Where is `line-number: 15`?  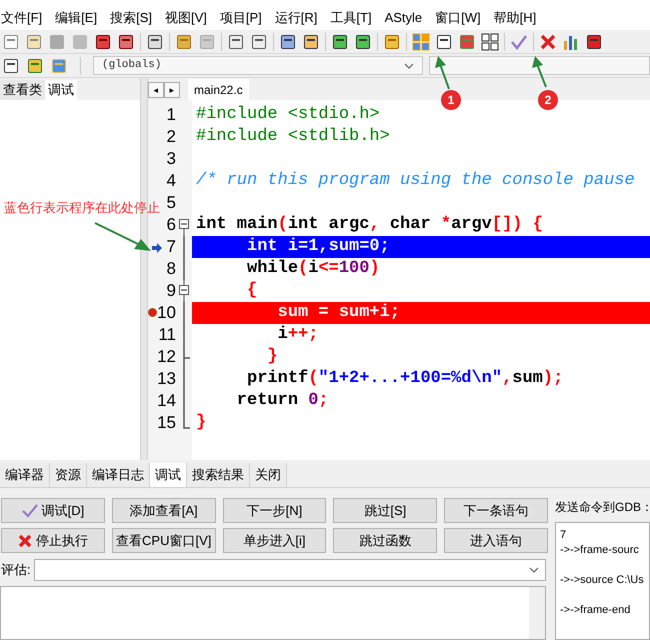 line-number: 15 is located at coordinates (166, 423).